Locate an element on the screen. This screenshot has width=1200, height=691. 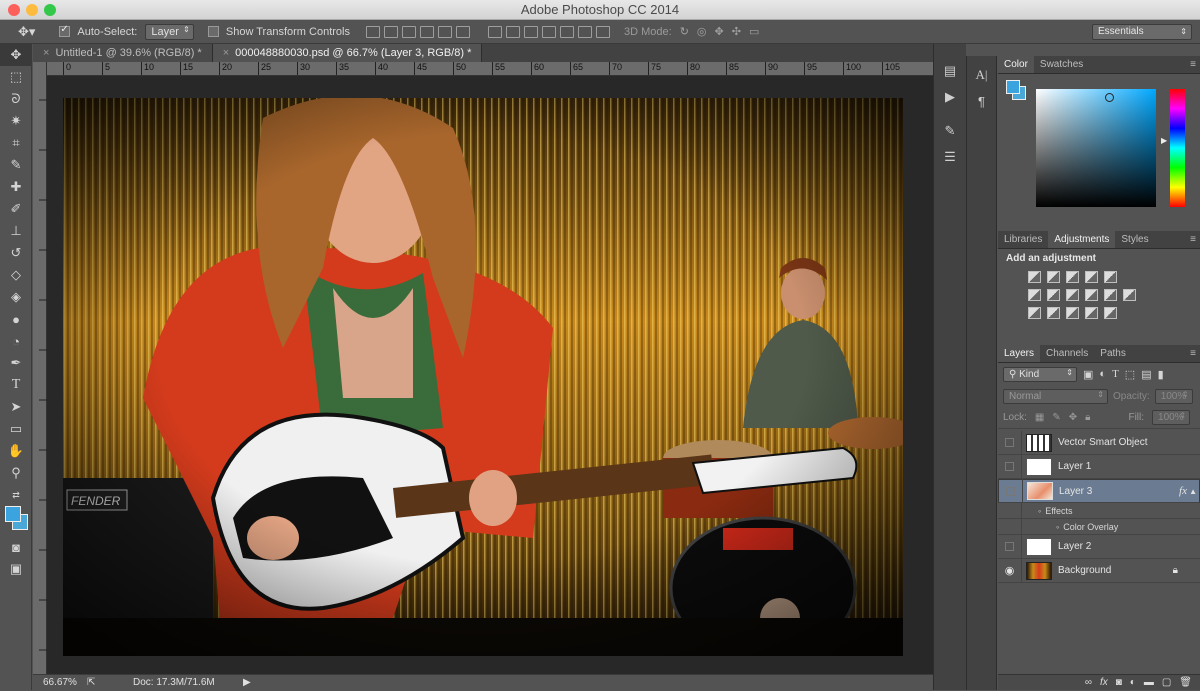
3d-slide-icon: ✣ is located at coordinates (736, 31).